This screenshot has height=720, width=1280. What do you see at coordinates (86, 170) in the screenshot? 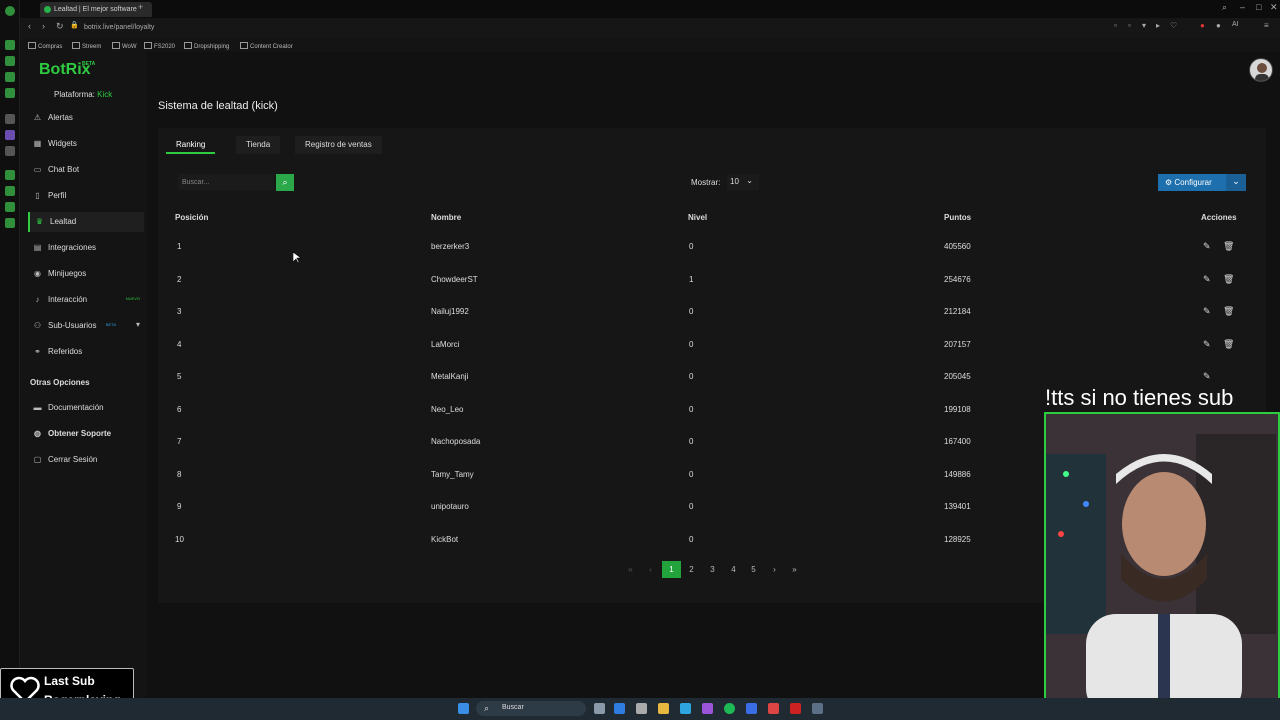
I see `sidebar-item-chat-bot: ▭ Chat Bot` at bounding box center [86, 170].